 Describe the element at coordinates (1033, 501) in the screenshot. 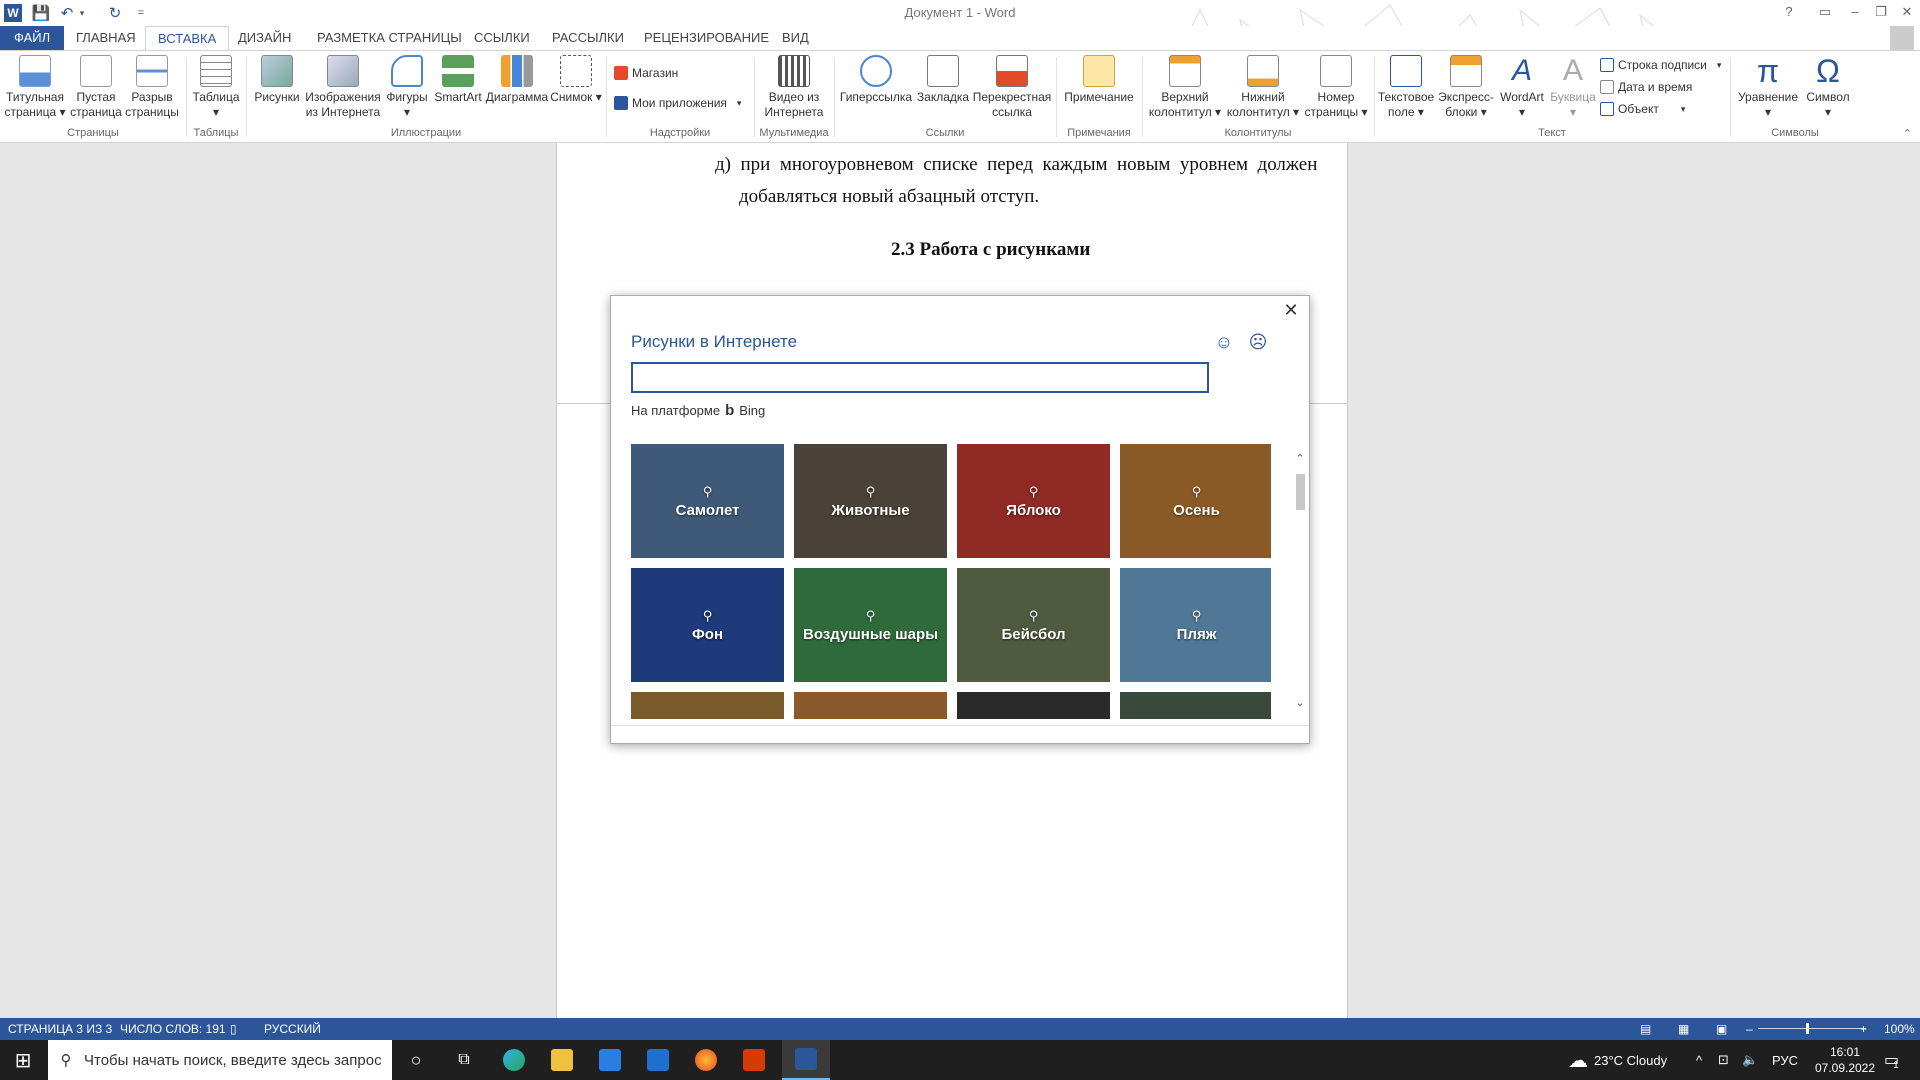

I see `image-category-tile: ⚲ Яблоко` at that location.